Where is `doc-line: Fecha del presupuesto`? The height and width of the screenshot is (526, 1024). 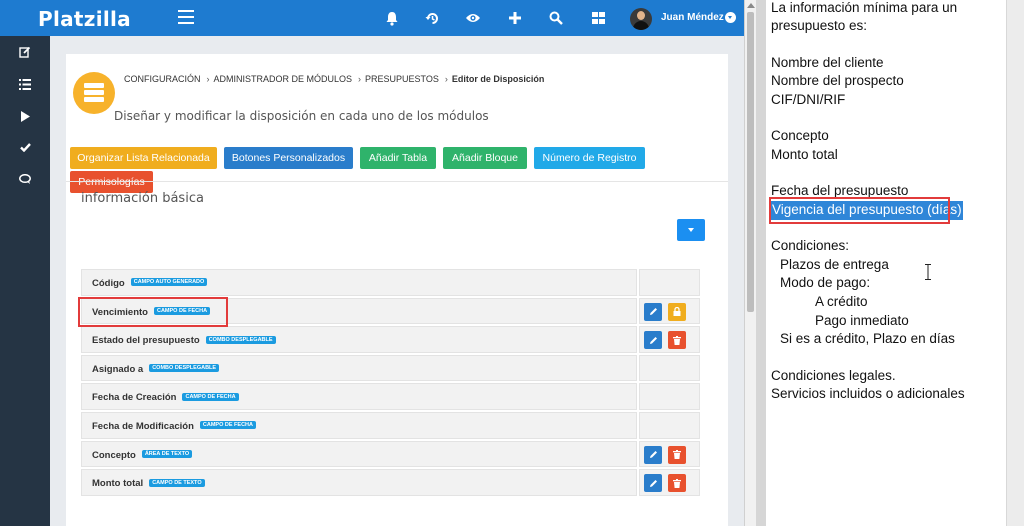 doc-line: Fecha del presupuesto is located at coordinates (840, 190).